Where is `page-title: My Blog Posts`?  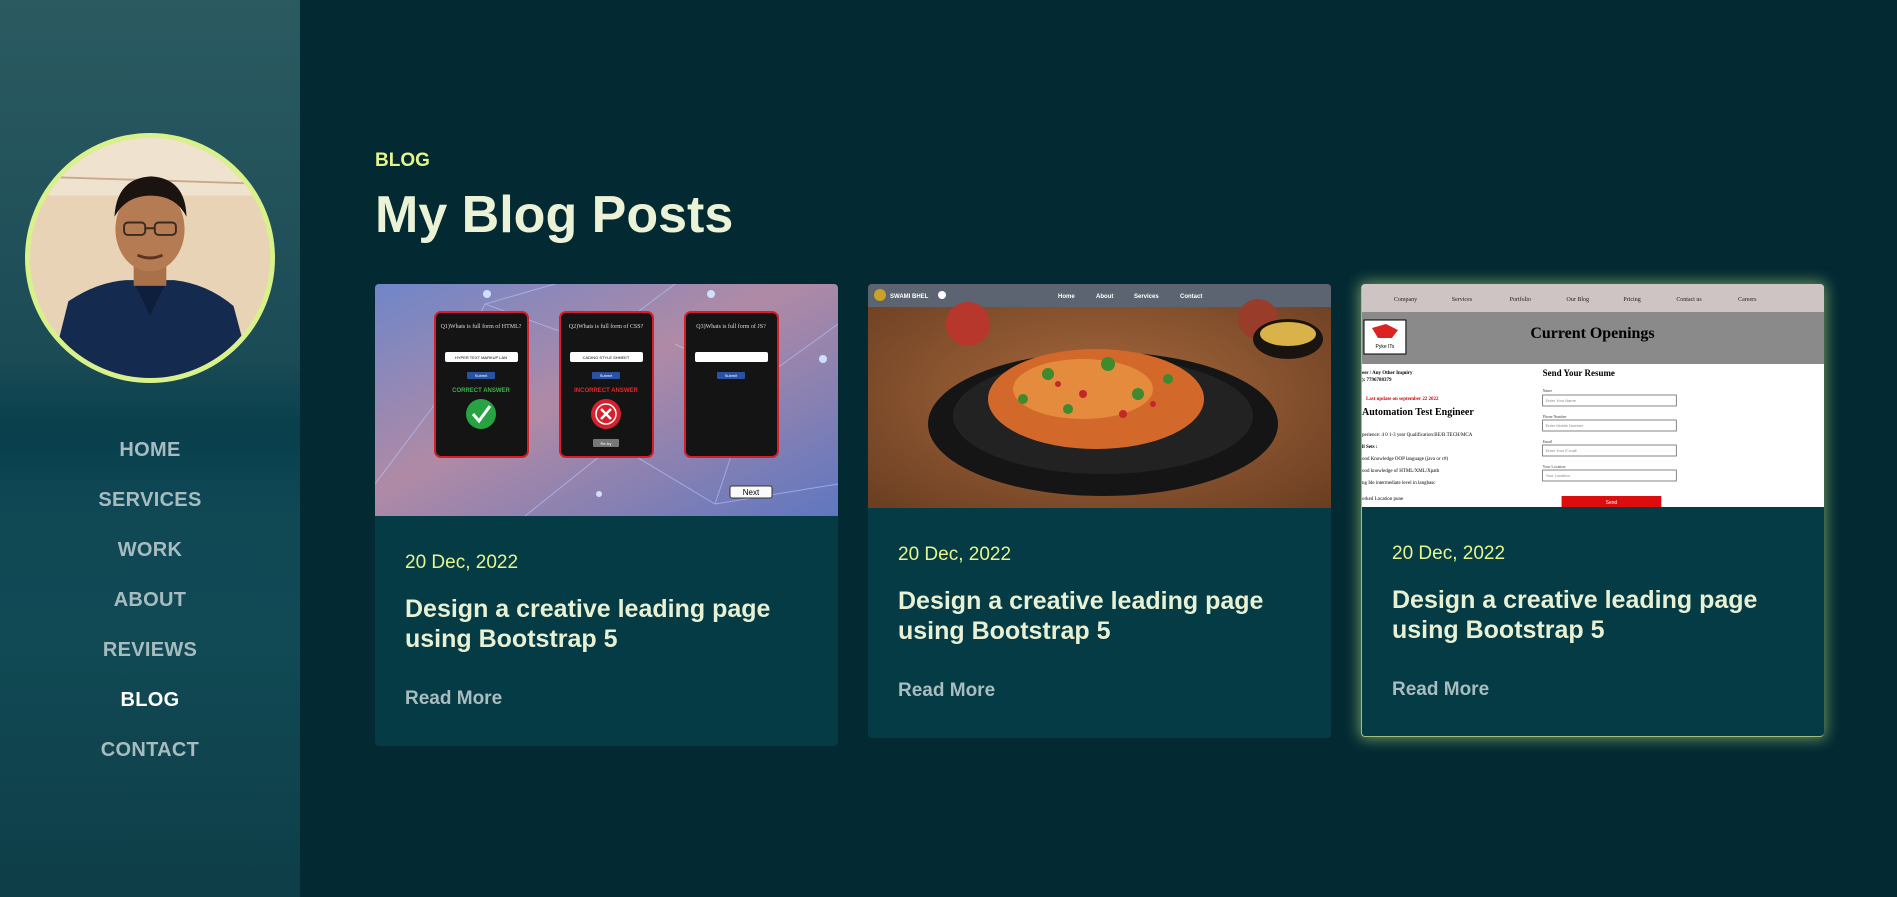 page-title: My Blog Posts is located at coordinates (554, 215).